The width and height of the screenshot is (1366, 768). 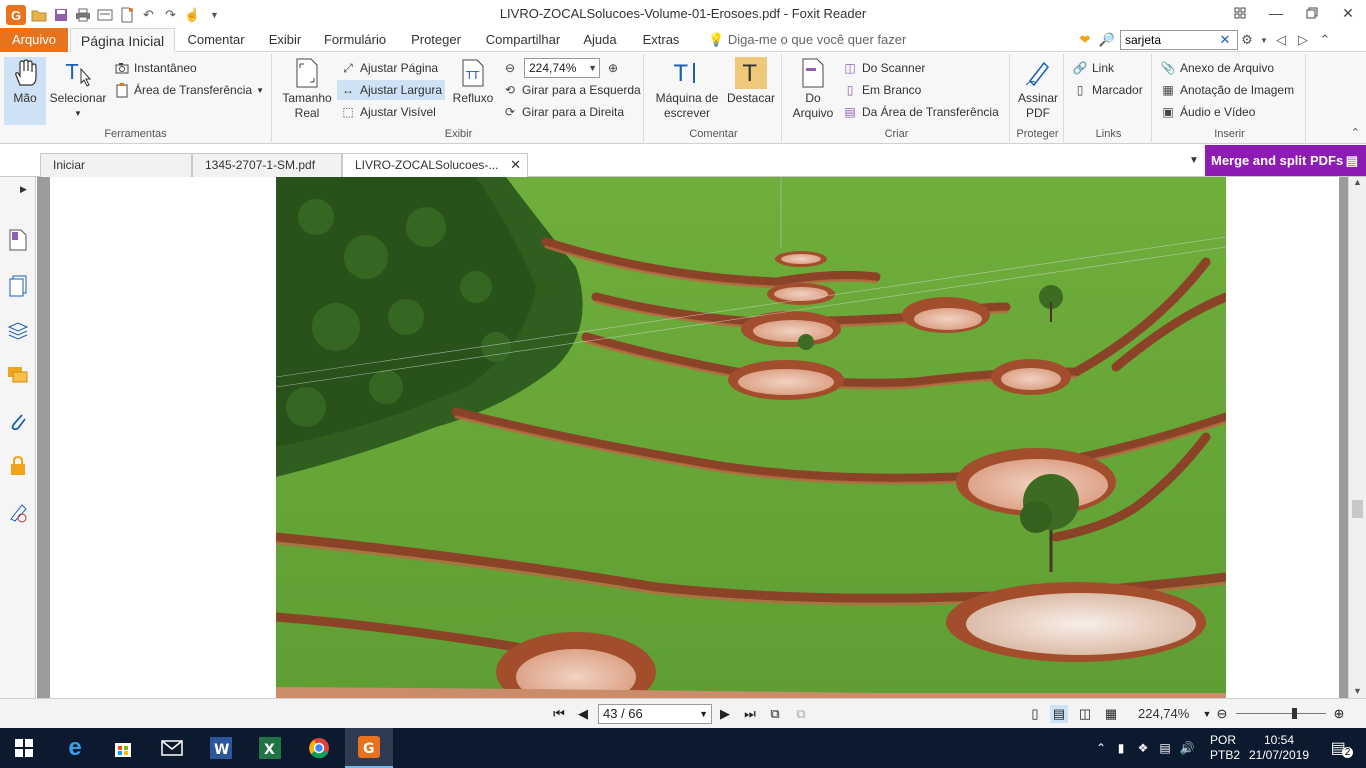 What do you see at coordinates (1357, 437) in the screenshot?
I see `vertical-scrollbar: ▲ ▼` at bounding box center [1357, 437].